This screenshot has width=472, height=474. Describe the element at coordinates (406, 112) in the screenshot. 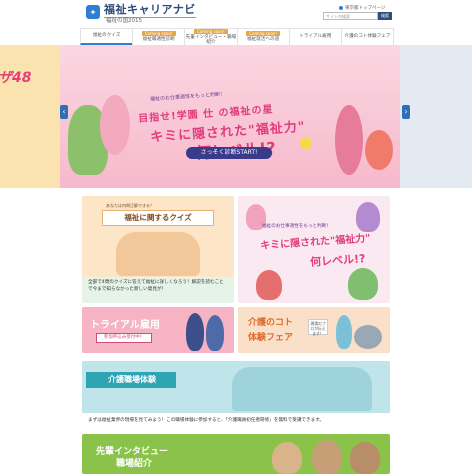

I see `carousel-next-arrow: ›` at that location.